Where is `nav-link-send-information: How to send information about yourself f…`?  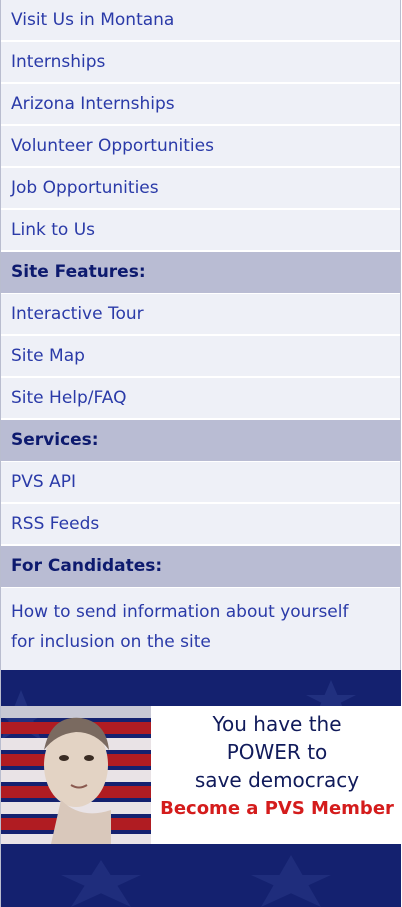
nav-link-send-information: How to send information about yourself f… is located at coordinates (200, 629).